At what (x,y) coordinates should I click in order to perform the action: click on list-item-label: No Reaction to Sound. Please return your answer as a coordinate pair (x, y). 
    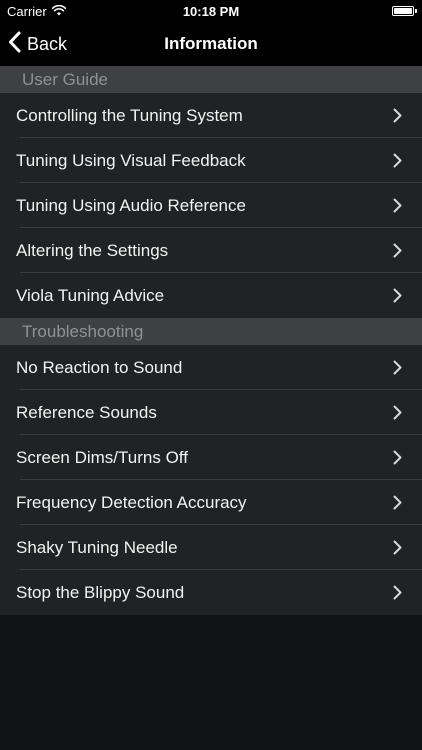
    Looking at the image, I should click on (99, 367).